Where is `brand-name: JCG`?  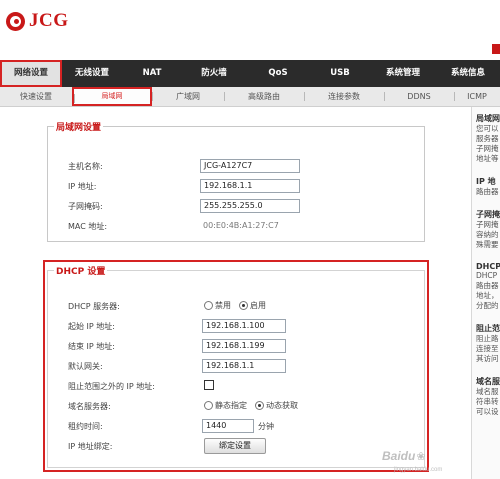 brand-name: JCG is located at coordinates (49, 20).